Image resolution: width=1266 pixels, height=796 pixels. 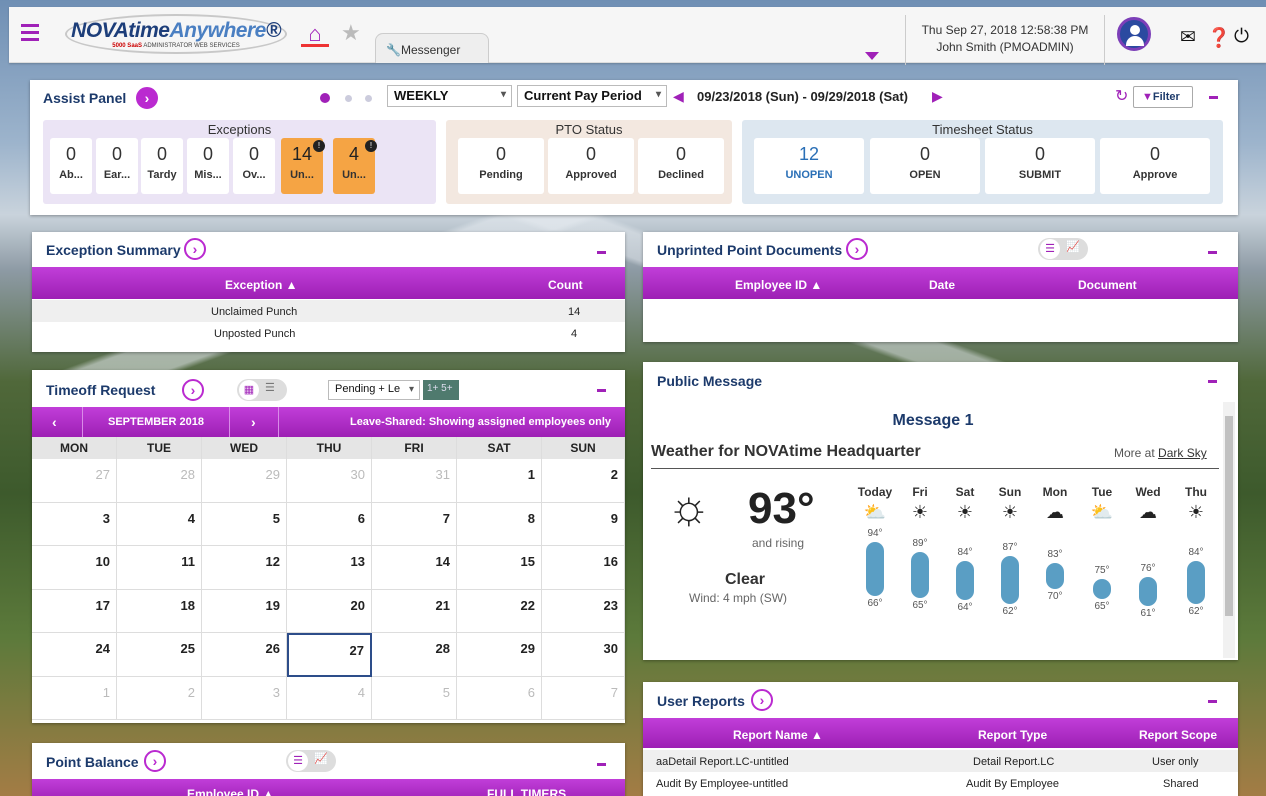 What do you see at coordinates (159, 568) in the screenshot?
I see `calendar-day: 11` at bounding box center [159, 568].